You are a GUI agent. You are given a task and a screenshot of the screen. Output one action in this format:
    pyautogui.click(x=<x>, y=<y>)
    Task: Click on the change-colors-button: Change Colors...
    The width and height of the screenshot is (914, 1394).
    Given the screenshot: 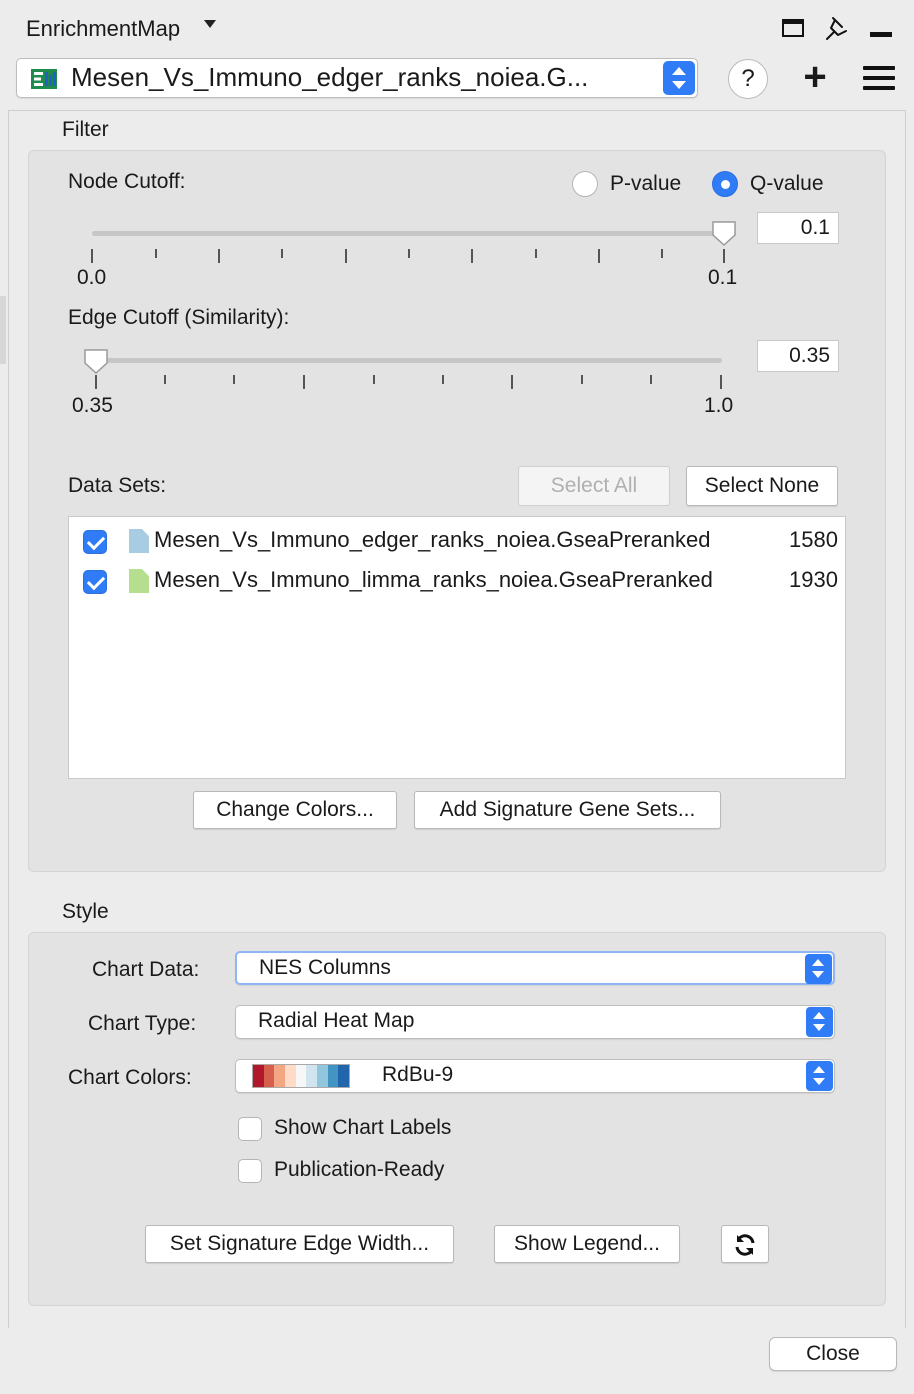 What is the action you would take?
    pyautogui.click(x=295, y=810)
    